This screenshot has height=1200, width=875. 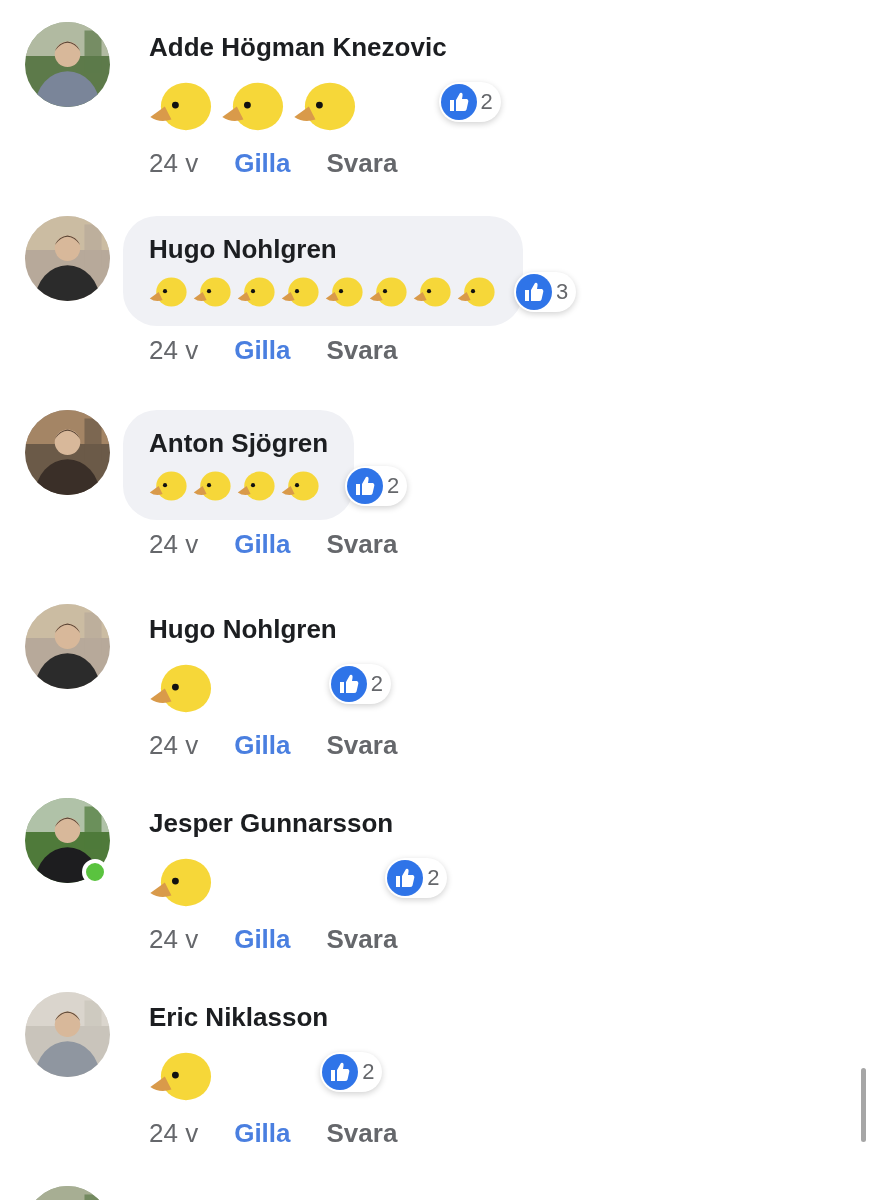 I want to click on author-name: Adde Högman Knezovic, so click(x=298, y=47).